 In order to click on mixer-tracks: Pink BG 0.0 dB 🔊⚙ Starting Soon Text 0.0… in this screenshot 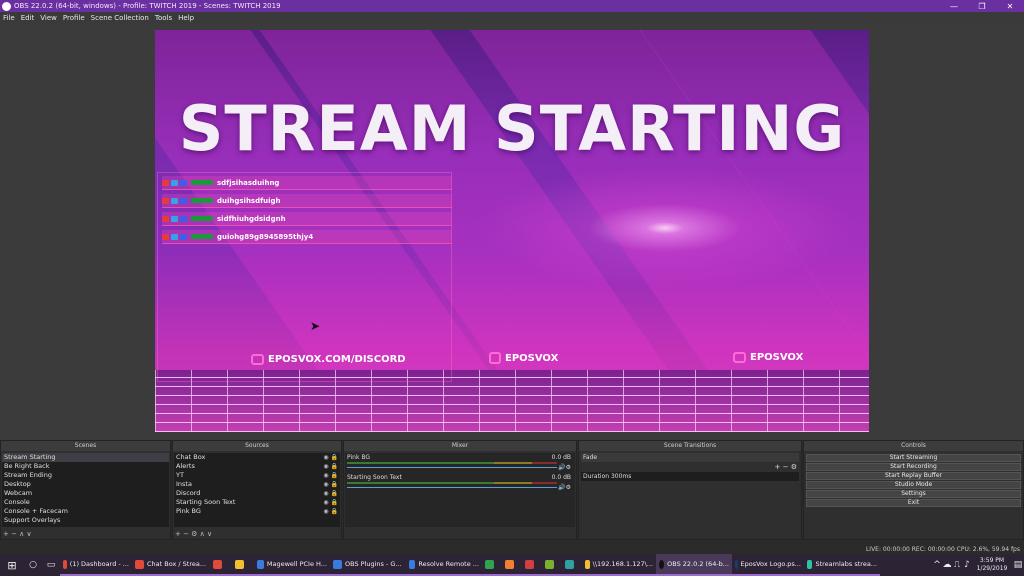, I will do `click(460, 490)`.